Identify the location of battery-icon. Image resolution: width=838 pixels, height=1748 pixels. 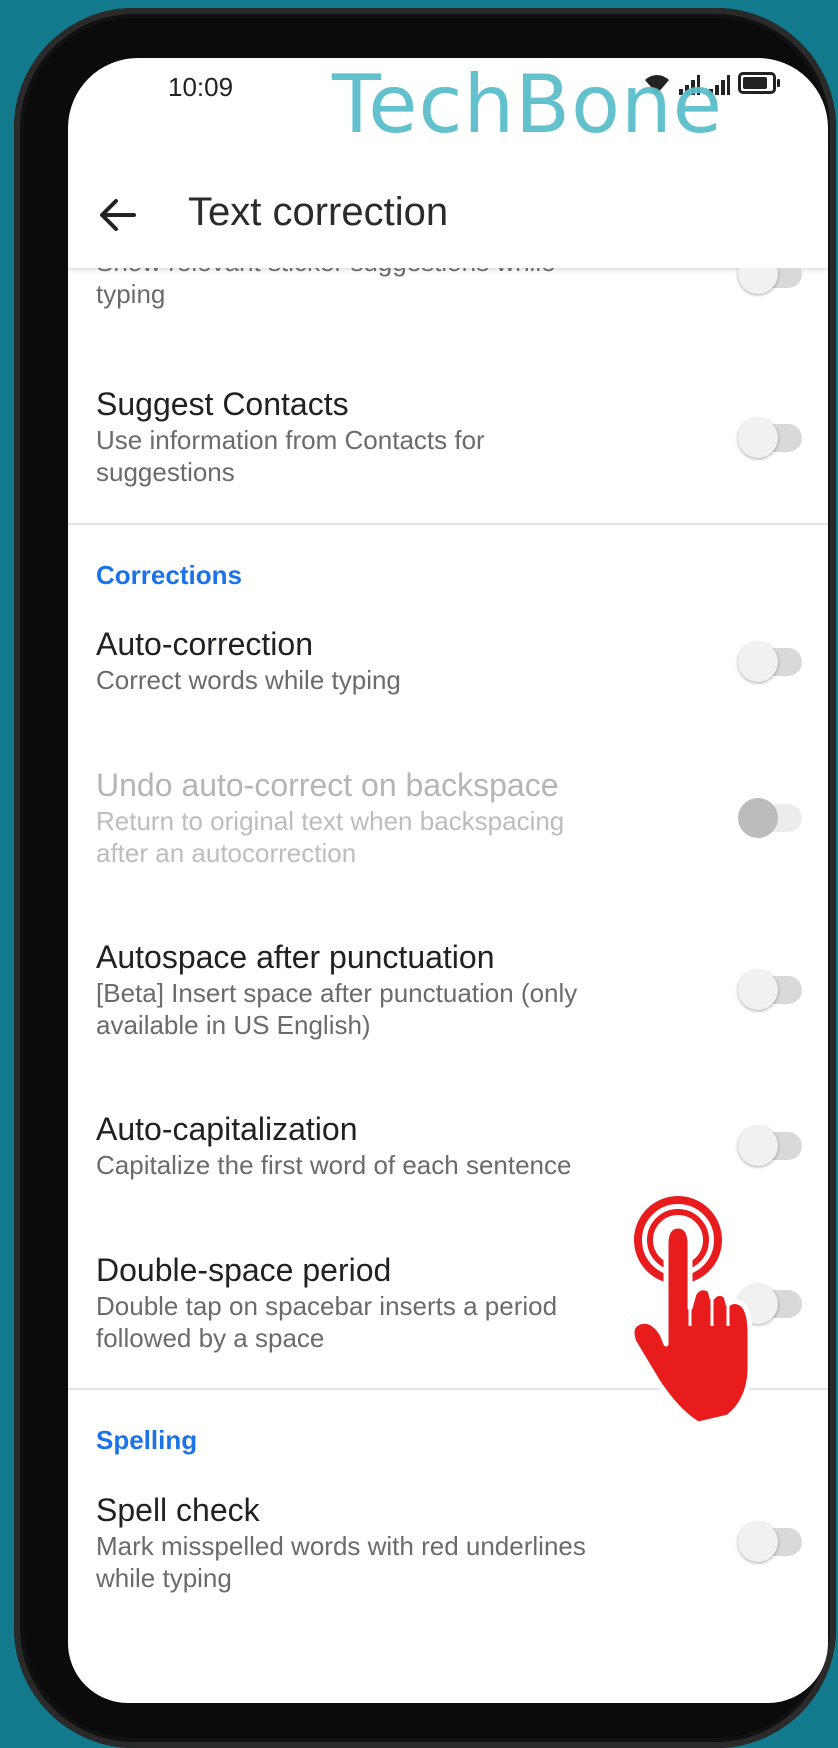
(759, 83).